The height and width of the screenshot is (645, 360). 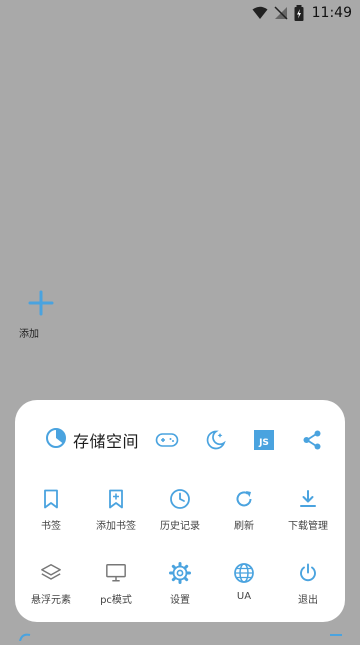 What do you see at coordinates (308, 526) in the screenshot?
I see `download-manager-label: 下载管理` at bounding box center [308, 526].